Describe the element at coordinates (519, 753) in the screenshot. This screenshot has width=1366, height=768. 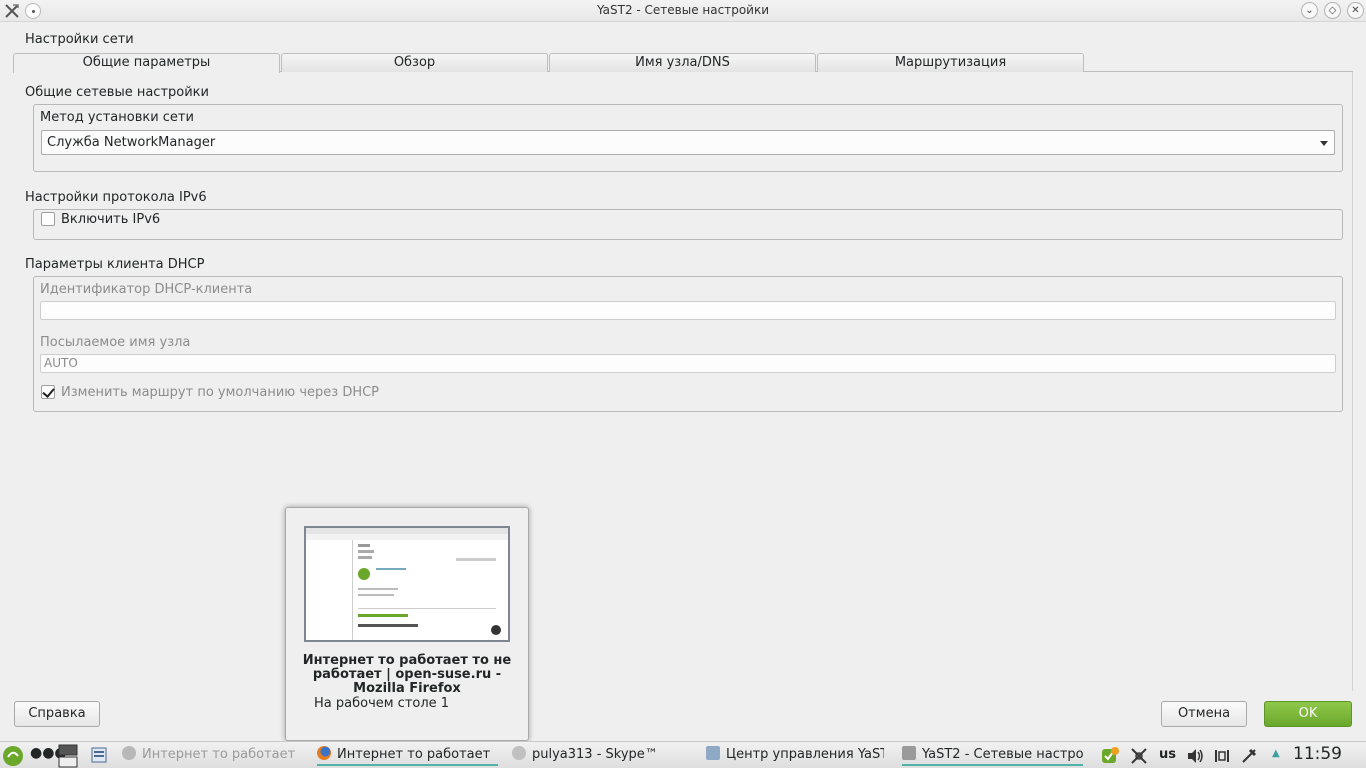
I see `skype-icon` at that location.